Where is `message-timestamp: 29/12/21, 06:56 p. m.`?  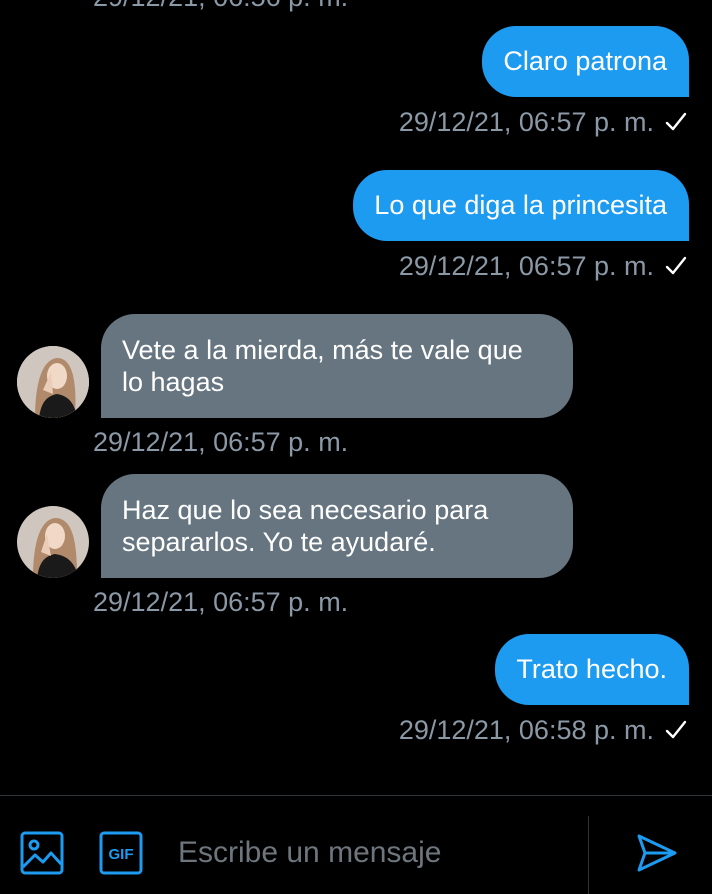
message-timestamp: 29/12/21, 06:56 p. m. is located at coordinates (220, 6).